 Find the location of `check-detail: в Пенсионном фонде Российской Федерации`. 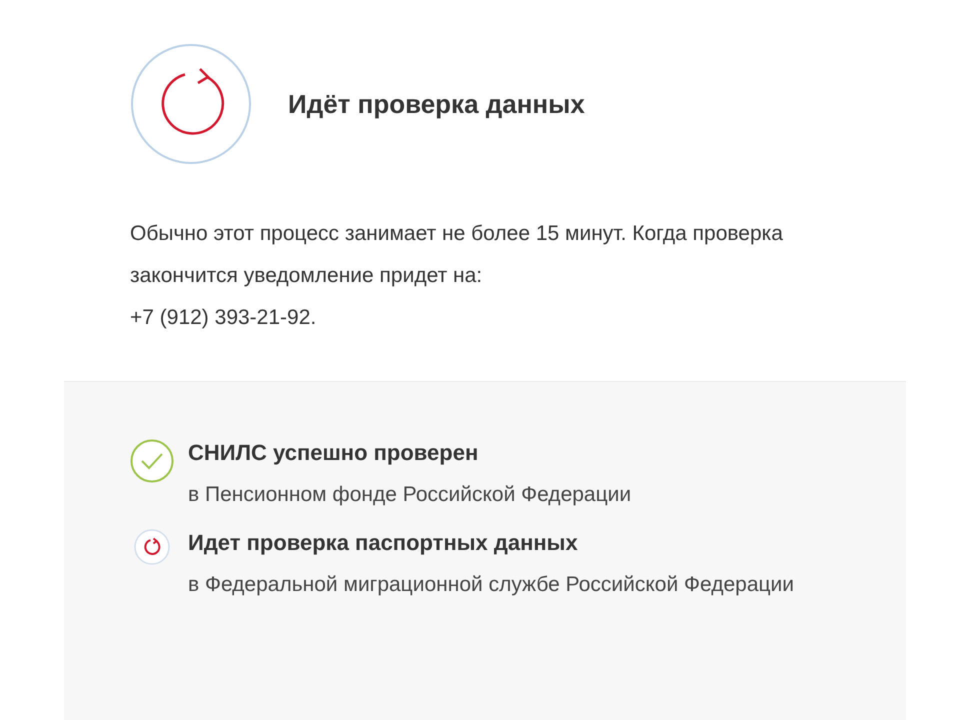

check-detail: в Пенсионном фонде Российской Федерации is located at coordinates (410, 495).